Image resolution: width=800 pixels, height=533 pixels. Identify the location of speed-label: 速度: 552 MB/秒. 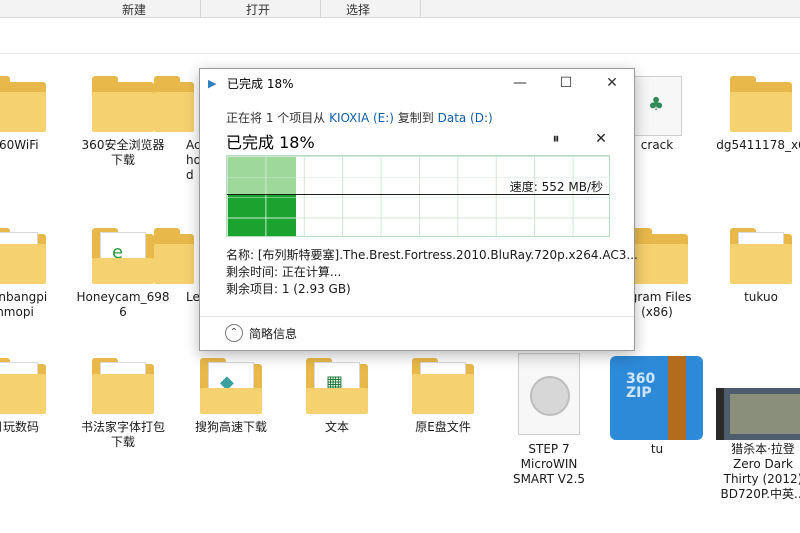
(556, 187).